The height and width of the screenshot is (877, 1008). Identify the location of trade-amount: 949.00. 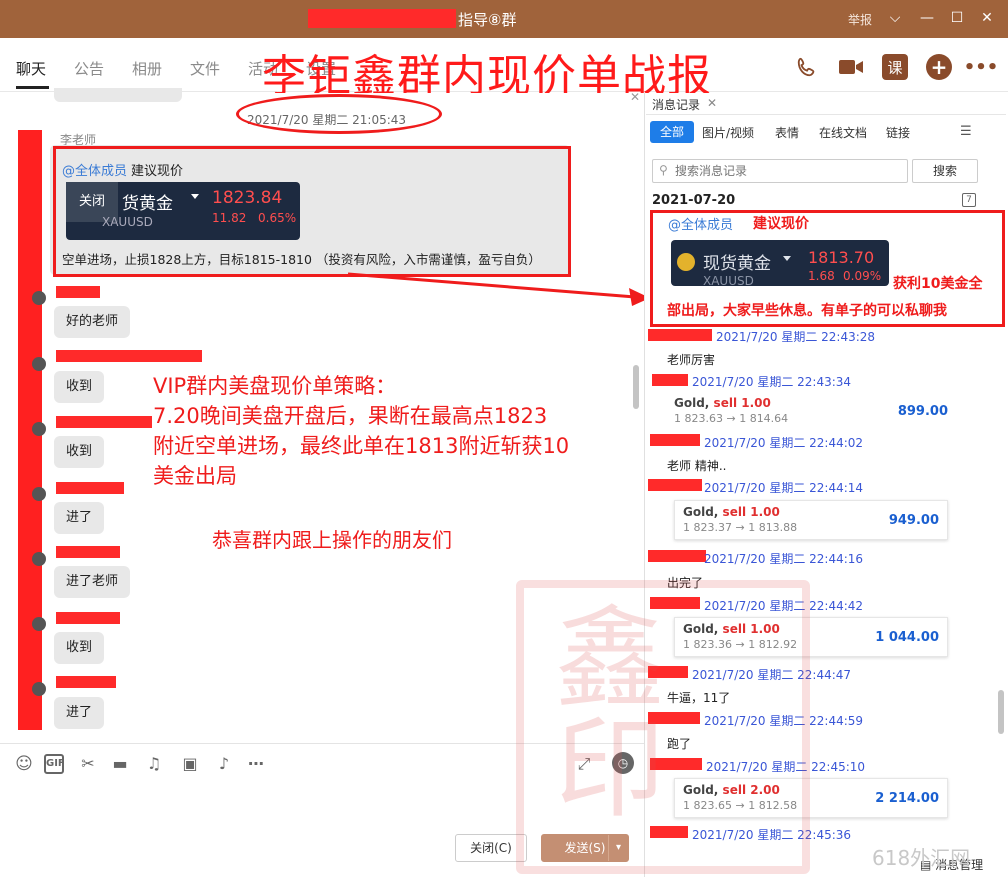
(913, 520).